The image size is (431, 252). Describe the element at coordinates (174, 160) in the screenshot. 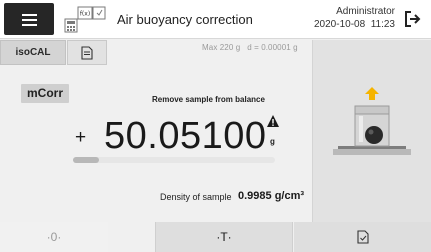

I see `stability-progress-bar` at that location.